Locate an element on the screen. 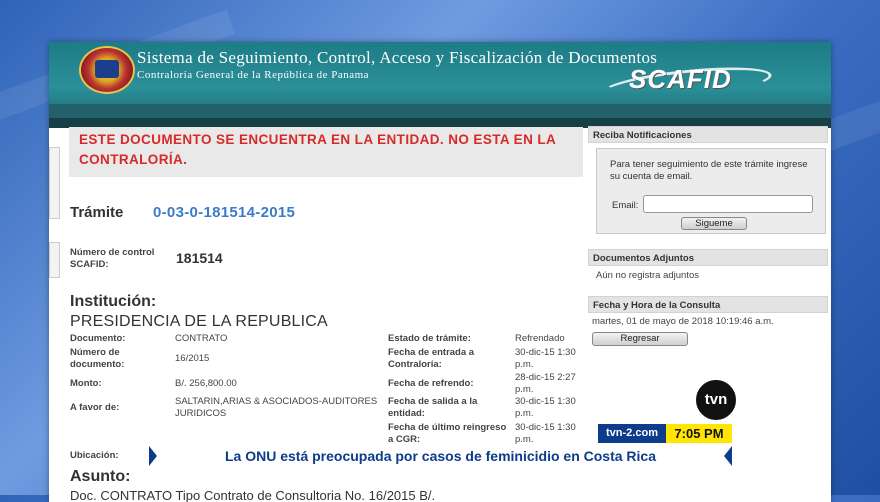 Image resolution: width=880 pixels, height=502 pixels. attachments-text: Aún no registra adjuntos is located at coordinates (647, 275).